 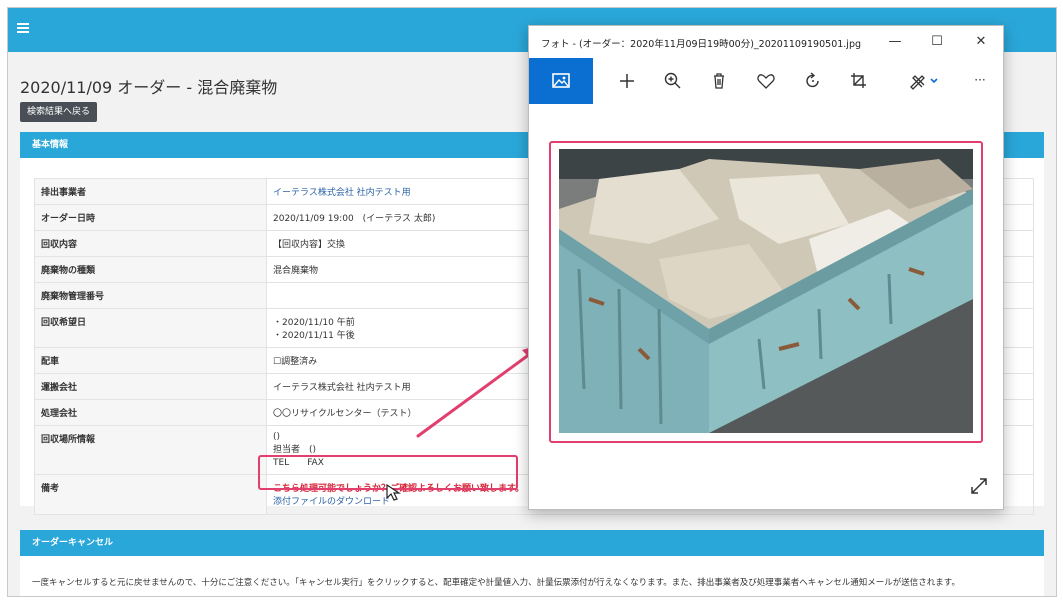 I want to click on row-label: 備考, so click(x=150, y=494).